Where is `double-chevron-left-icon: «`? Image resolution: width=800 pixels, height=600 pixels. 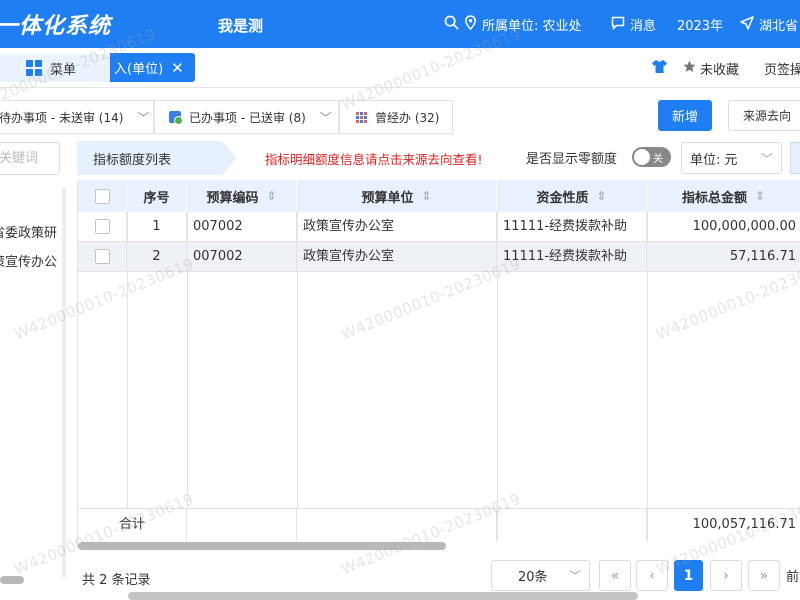
double-chevron-left-icon: « is located at coordinates (615, 575).